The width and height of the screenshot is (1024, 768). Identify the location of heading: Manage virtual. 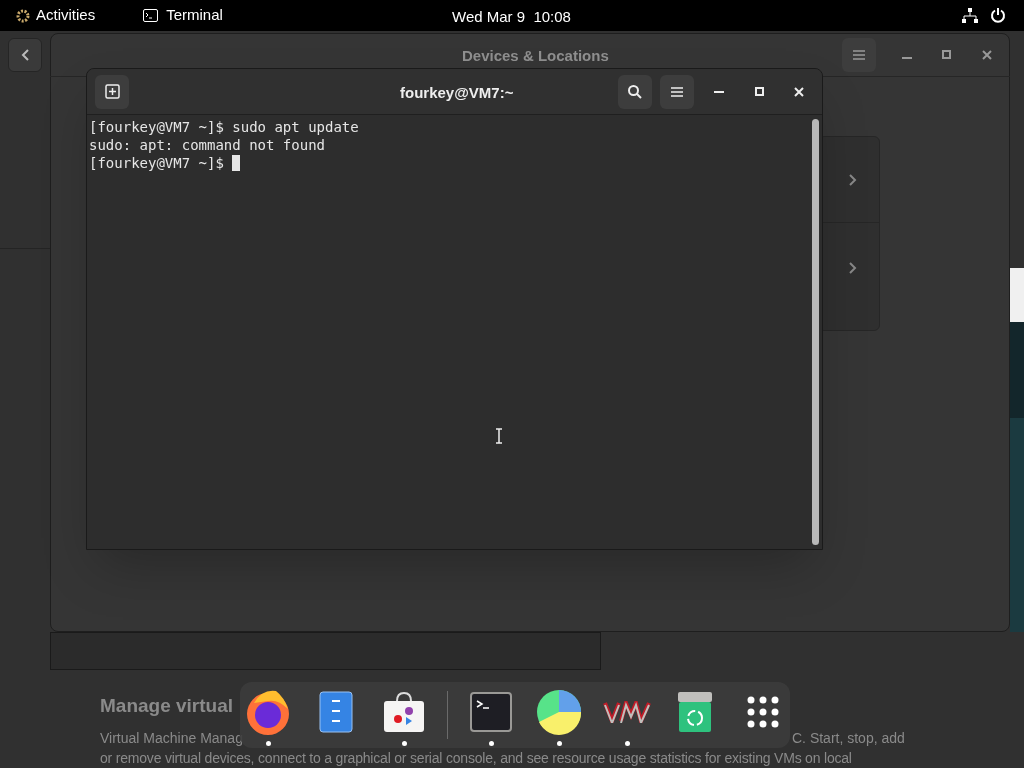
(167, 706).